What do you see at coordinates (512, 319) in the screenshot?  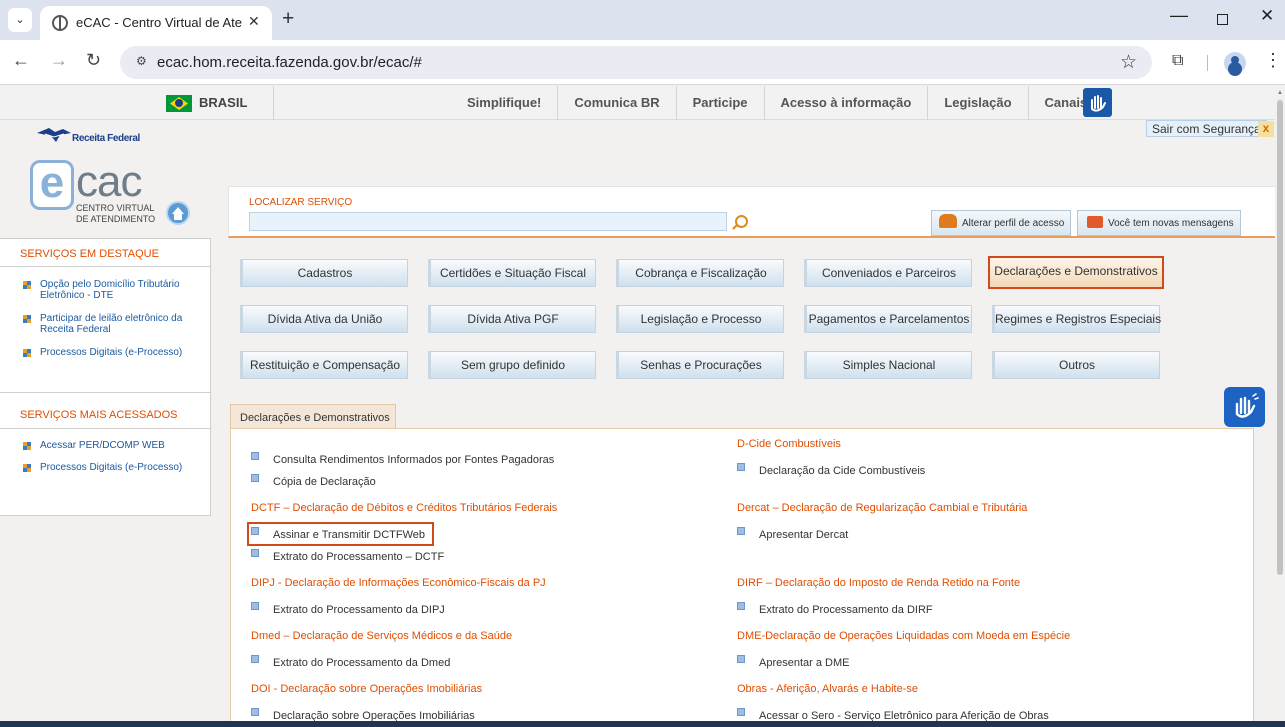 I see `category-divida-pgf: Dívida Ativa PGF` at bounding box center [512, 319].